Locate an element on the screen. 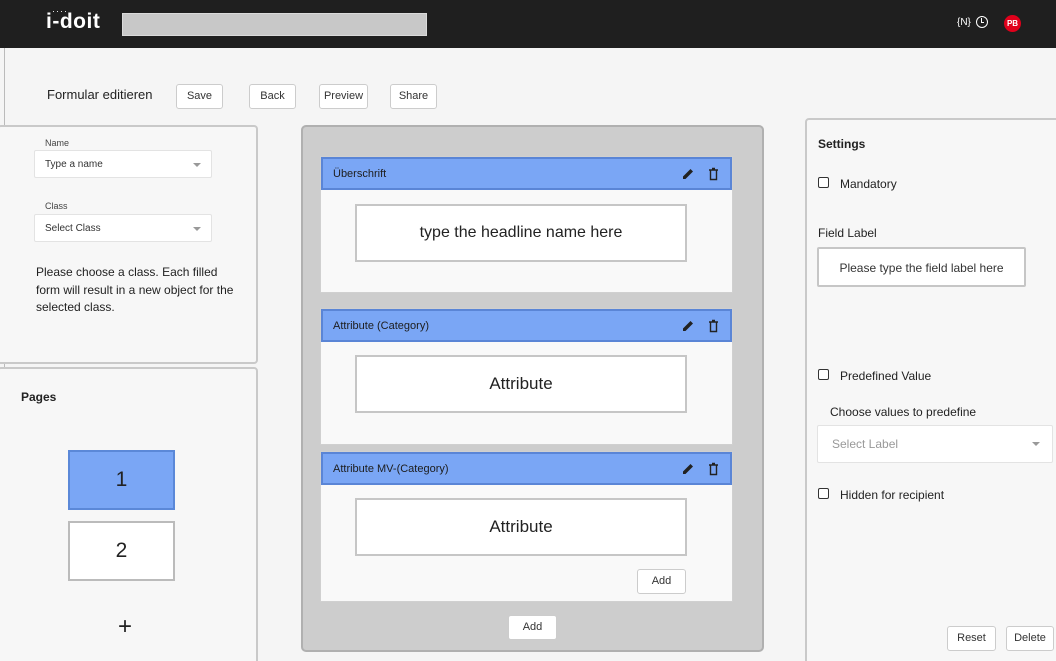 The image size is (1056, 661). form-block-attribute: Attribute (Category) Attribute is located at coordinates (526, 376).